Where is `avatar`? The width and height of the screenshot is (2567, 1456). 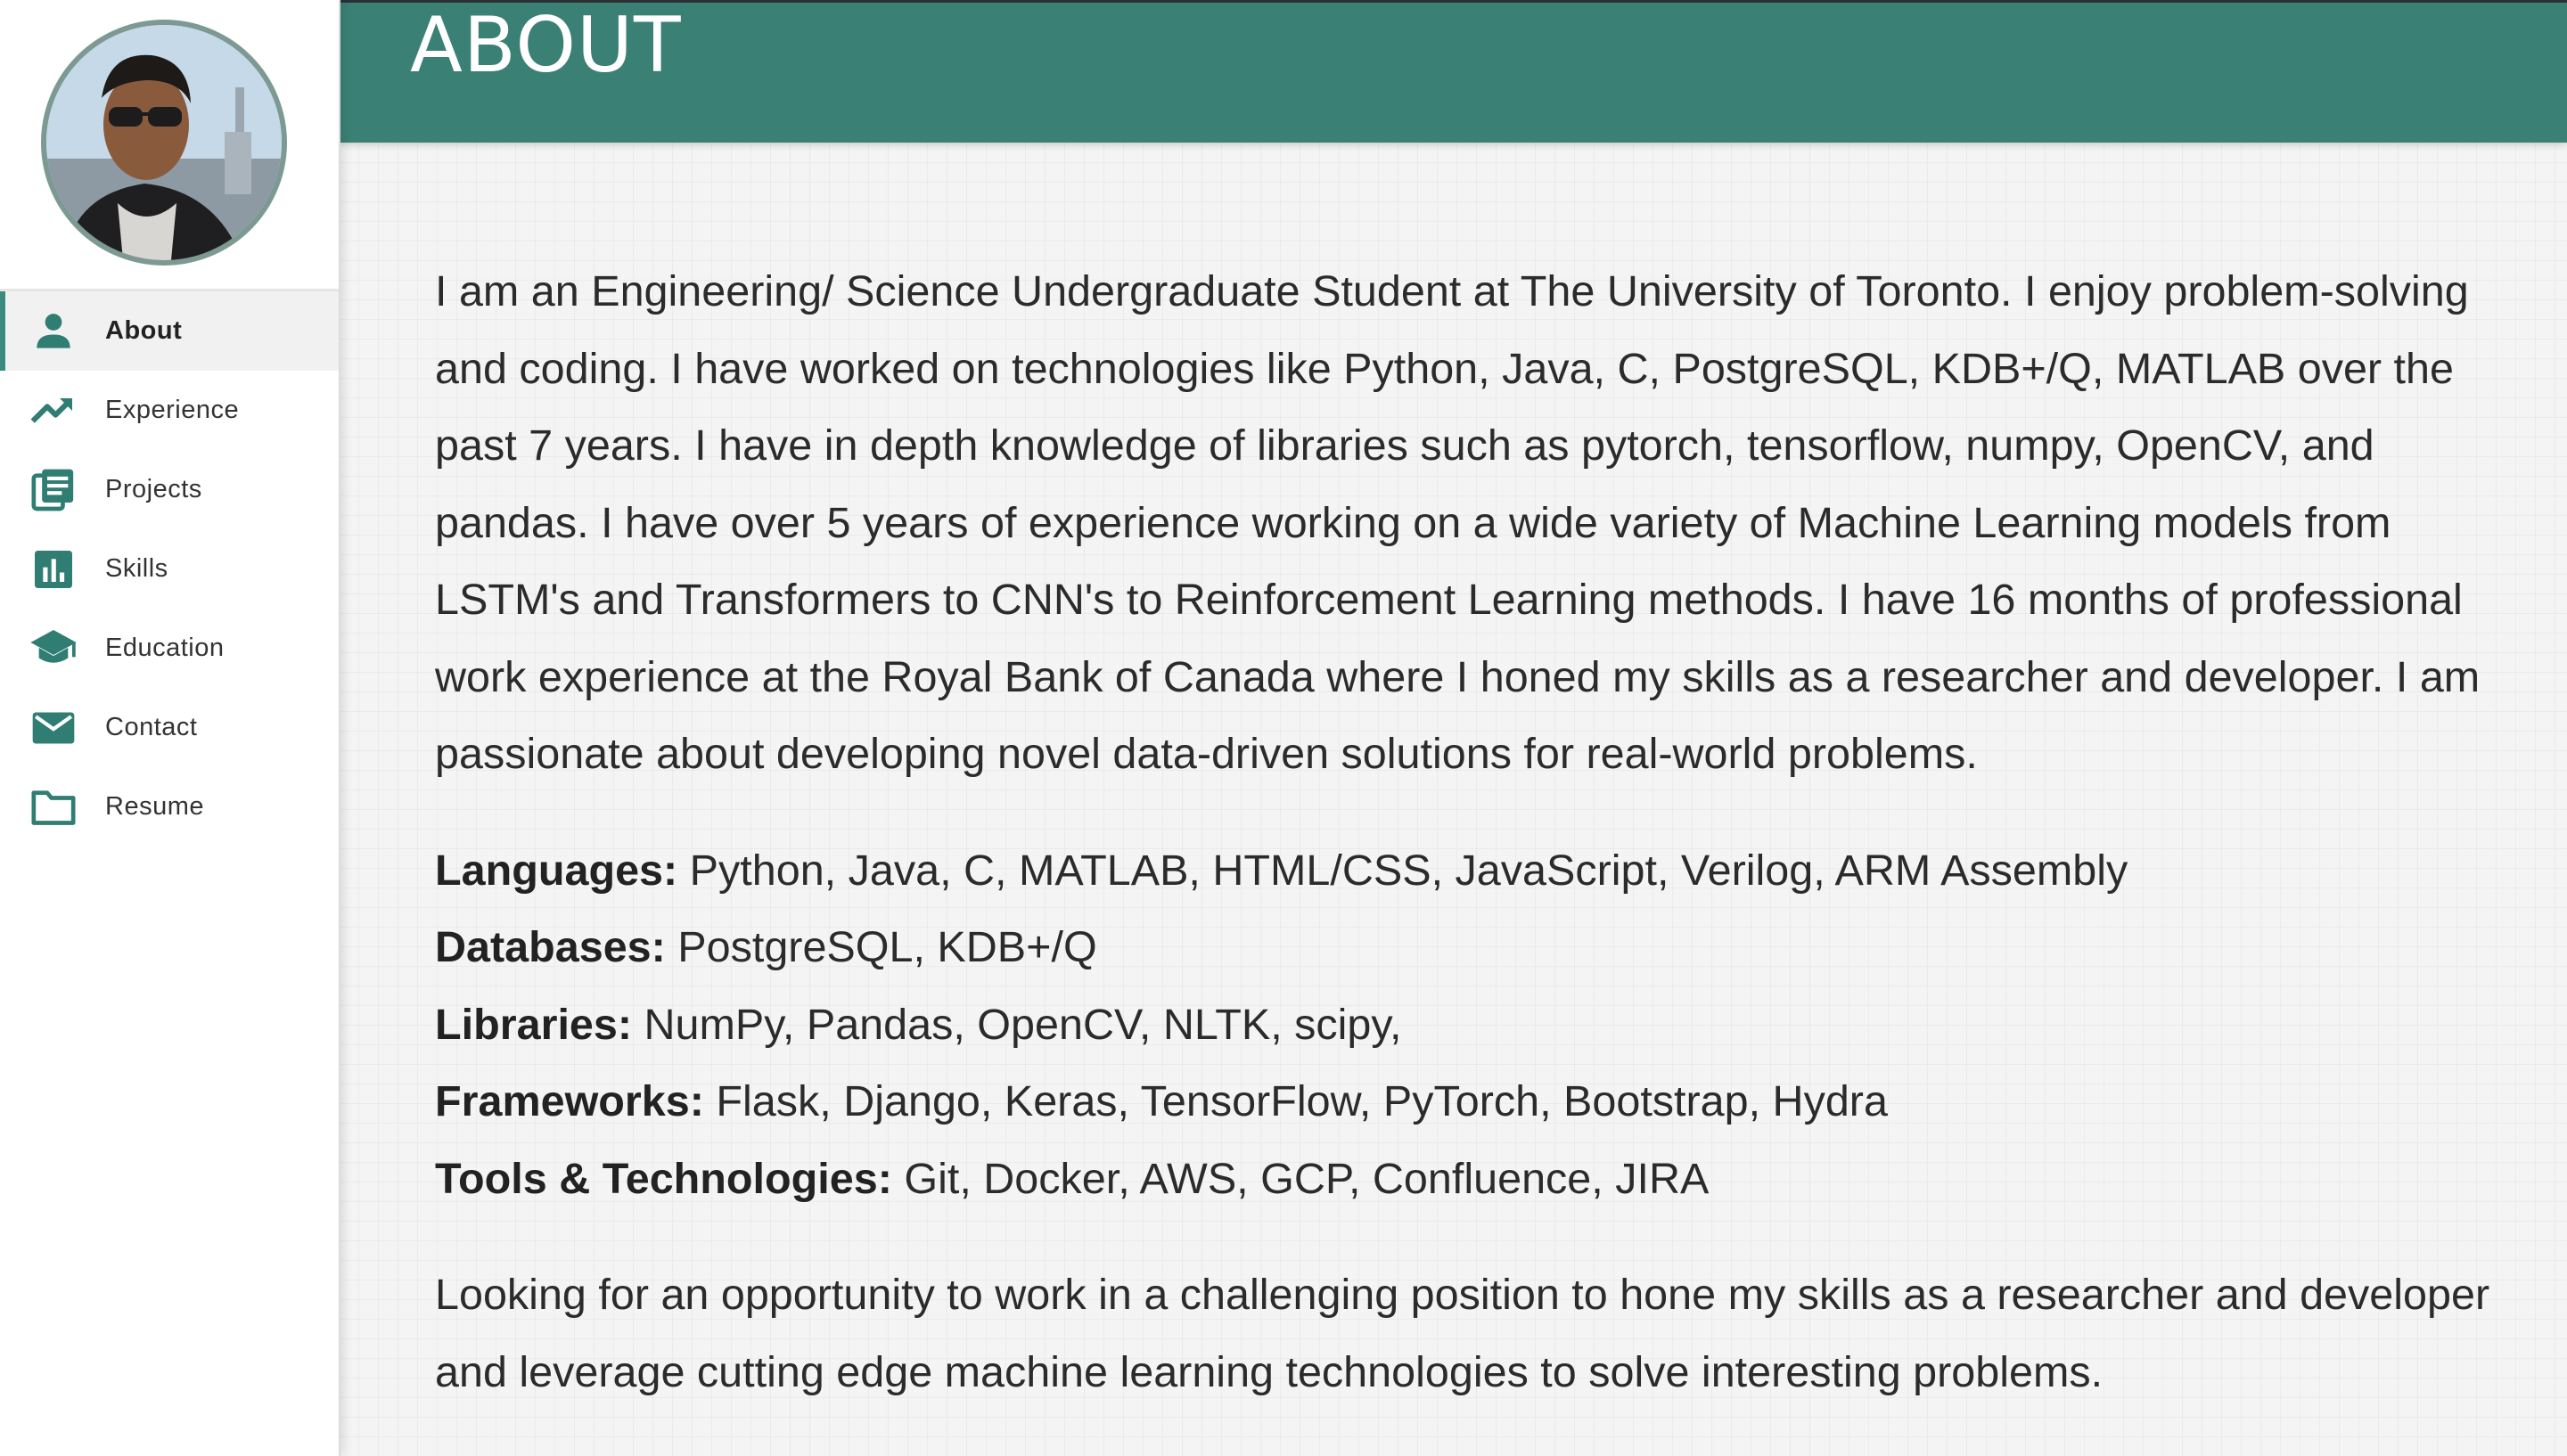
avatar is located at coordinates (164, 143).